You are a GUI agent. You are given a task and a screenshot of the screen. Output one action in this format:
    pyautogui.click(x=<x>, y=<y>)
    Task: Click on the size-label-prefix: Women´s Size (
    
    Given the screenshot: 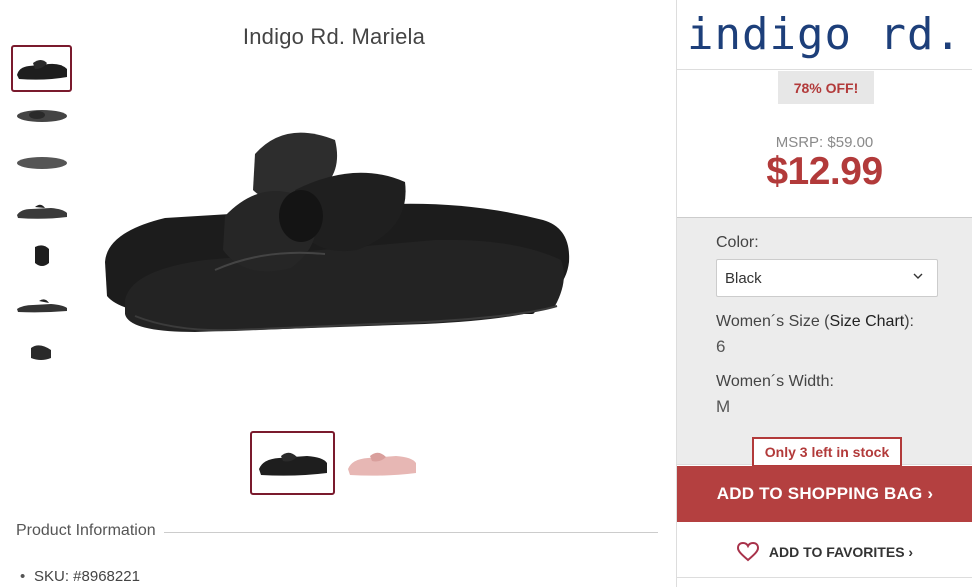 What is the action you would take?
    pyautogui.click(x=773, y=321)
    